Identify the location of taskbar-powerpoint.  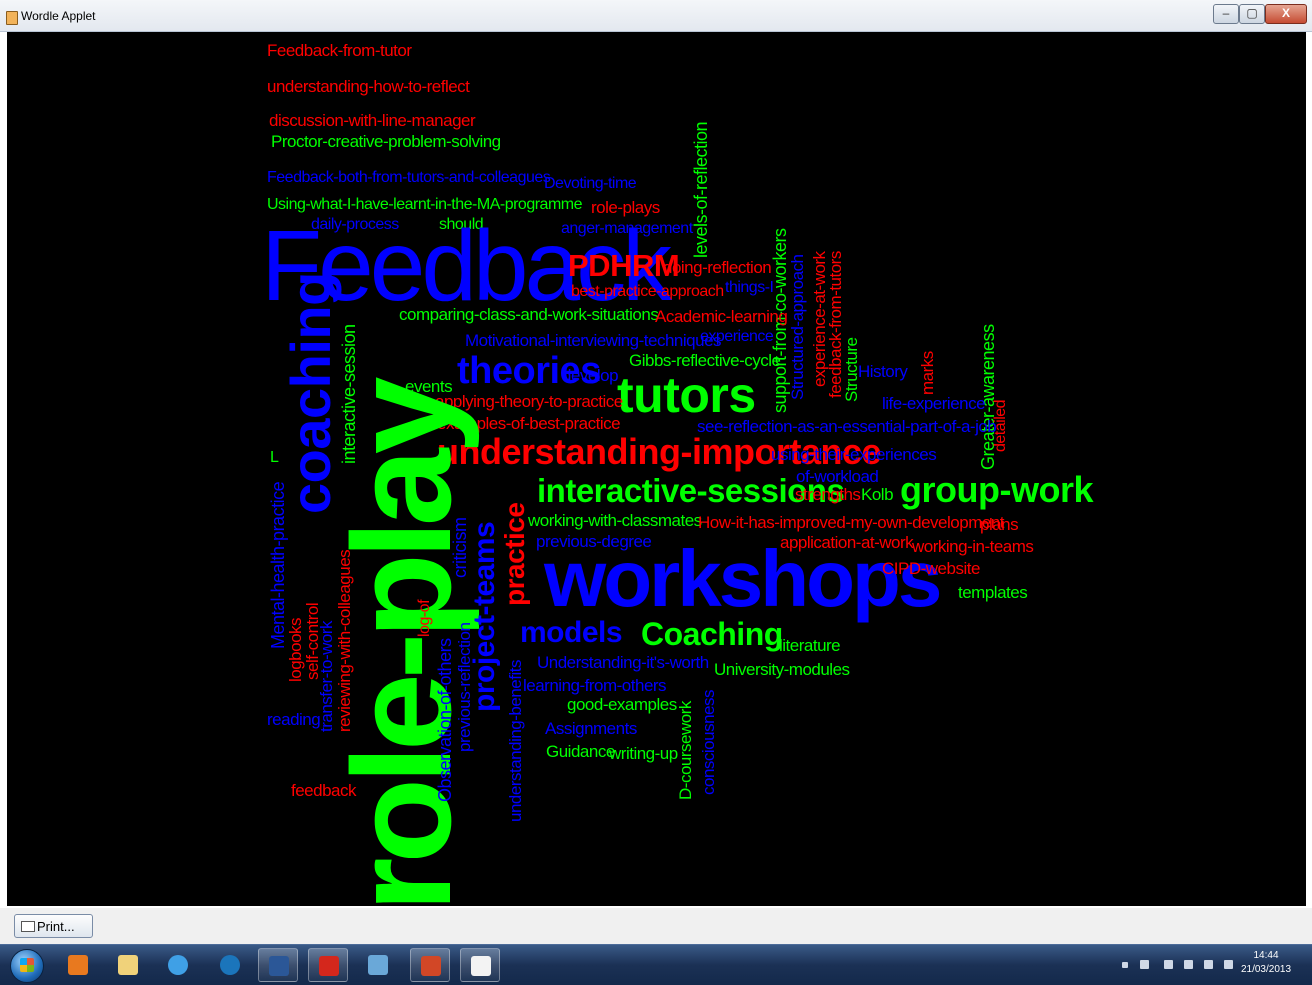
(430, 965).